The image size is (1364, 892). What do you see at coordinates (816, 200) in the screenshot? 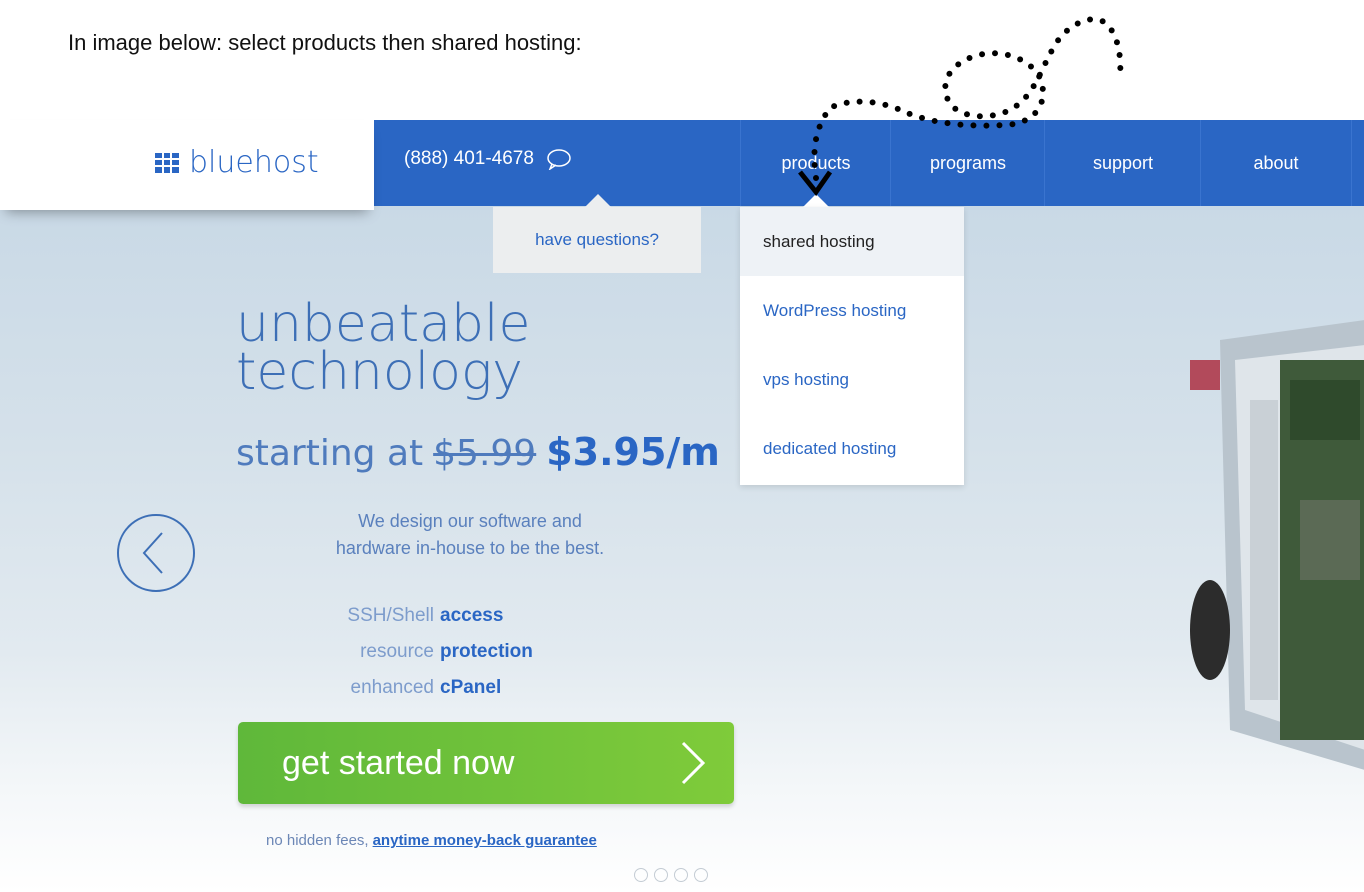
I see `products-pointer` at bounding box center [816, 200].